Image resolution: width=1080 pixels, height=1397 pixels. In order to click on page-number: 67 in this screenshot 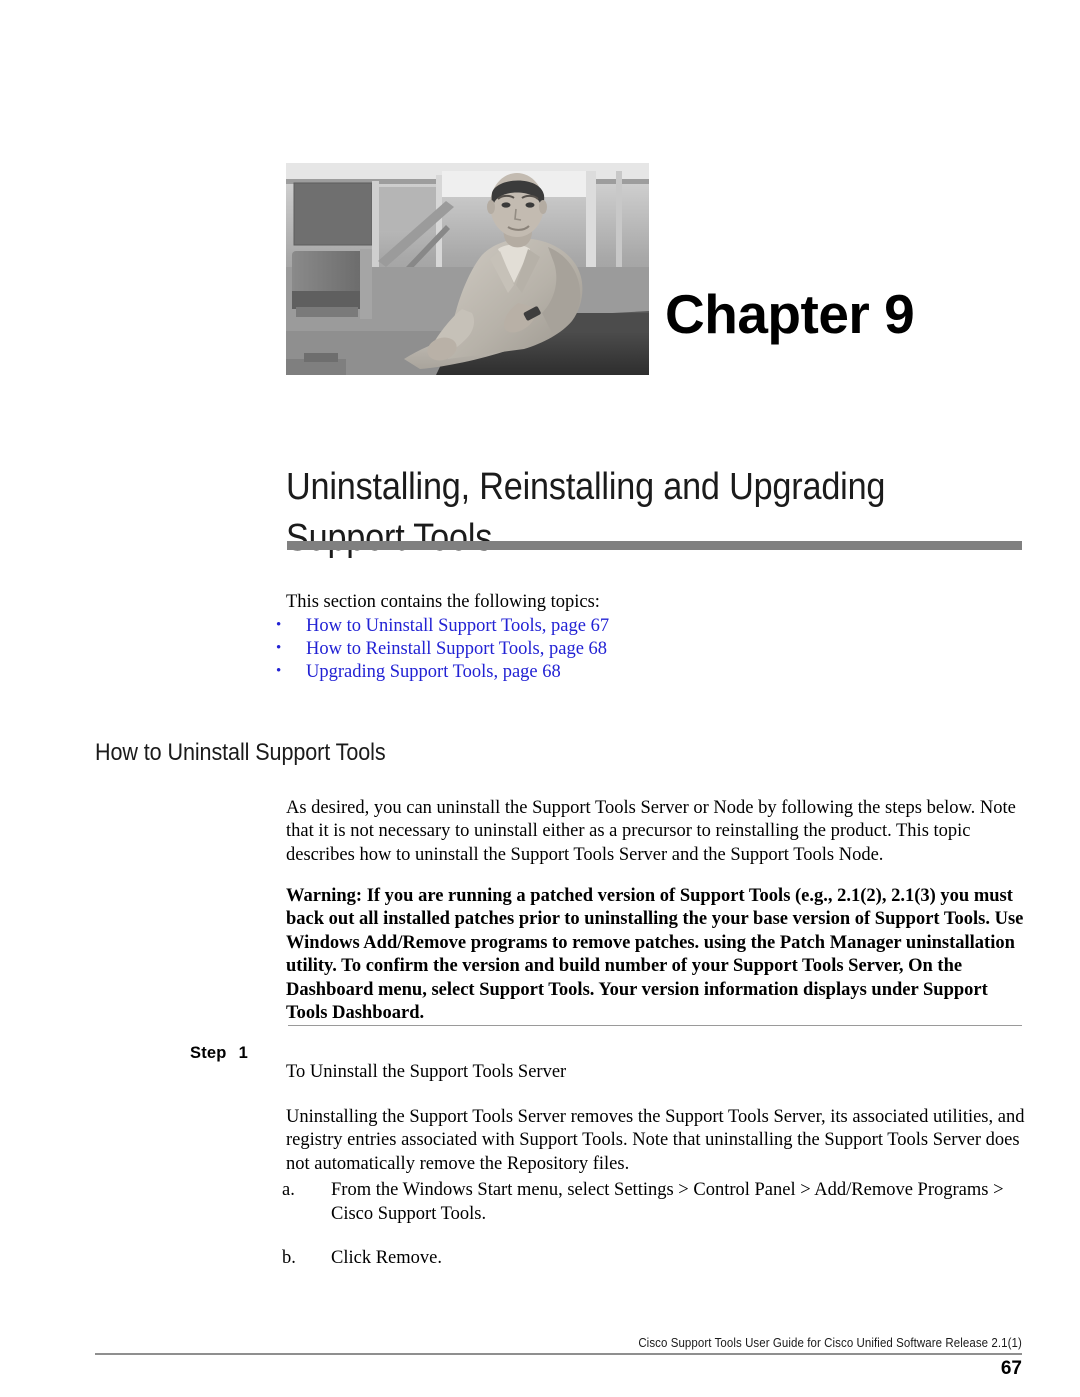, I will do `click(1011, 1368)`.